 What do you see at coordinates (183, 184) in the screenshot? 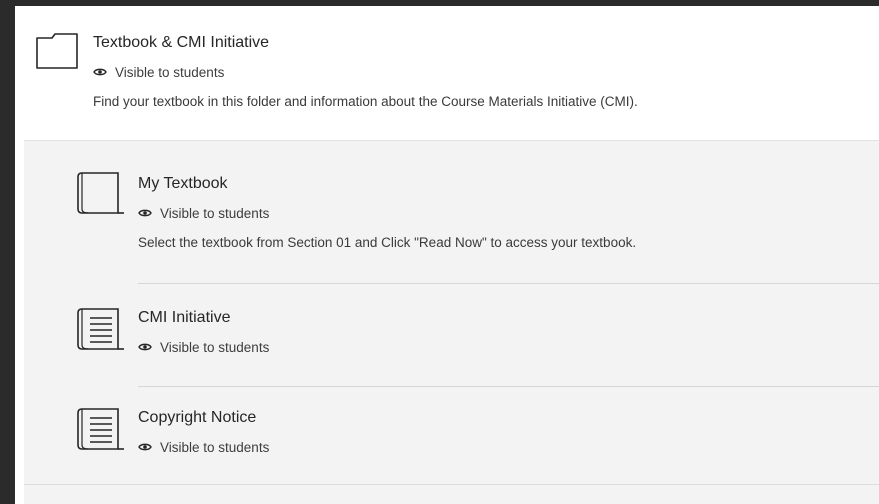
I see `item-title-link: My Textbook` at bounding box center [183, 184].